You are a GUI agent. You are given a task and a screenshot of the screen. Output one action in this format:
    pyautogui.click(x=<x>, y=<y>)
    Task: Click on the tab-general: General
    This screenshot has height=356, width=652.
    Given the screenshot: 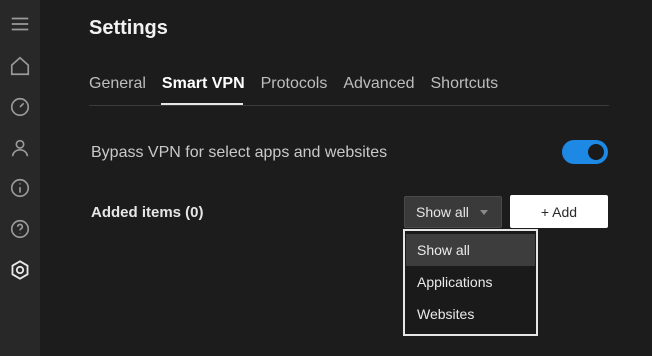 What is the action you would take?
    pyautogui.click(x=117, y=84)
    